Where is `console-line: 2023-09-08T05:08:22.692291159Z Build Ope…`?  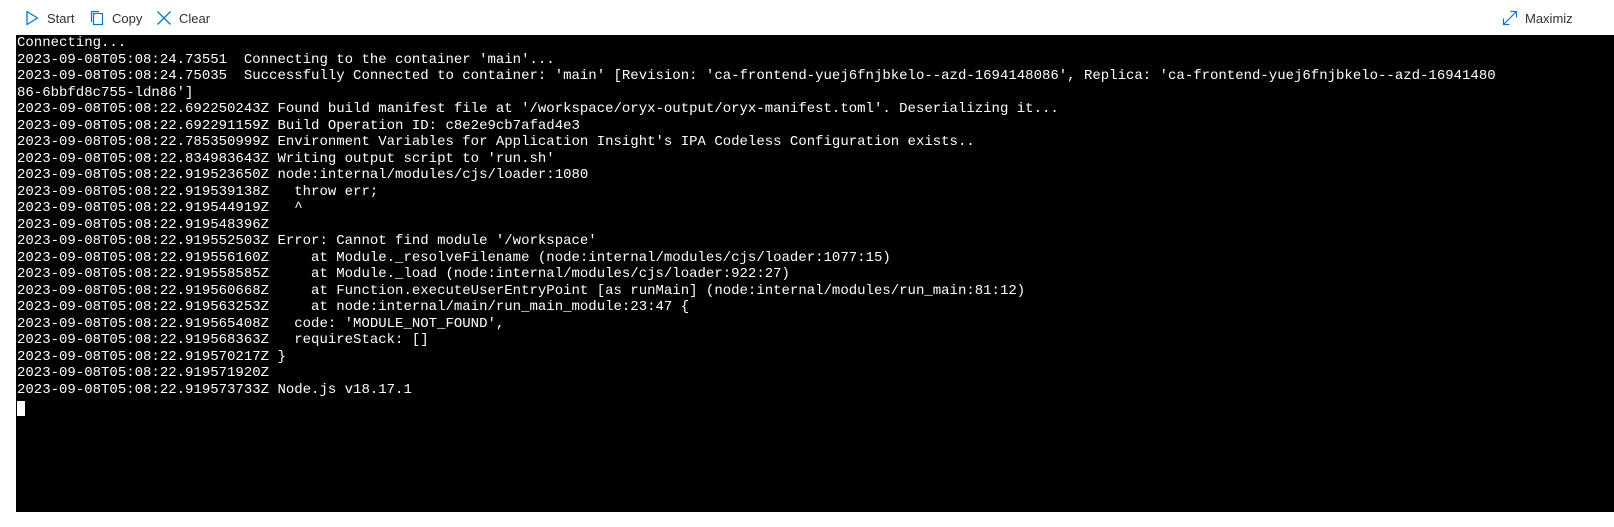
console-line: 2023-09-08T05:08:22.692291159Z Build Ope… is located at coordinates (298, 125).